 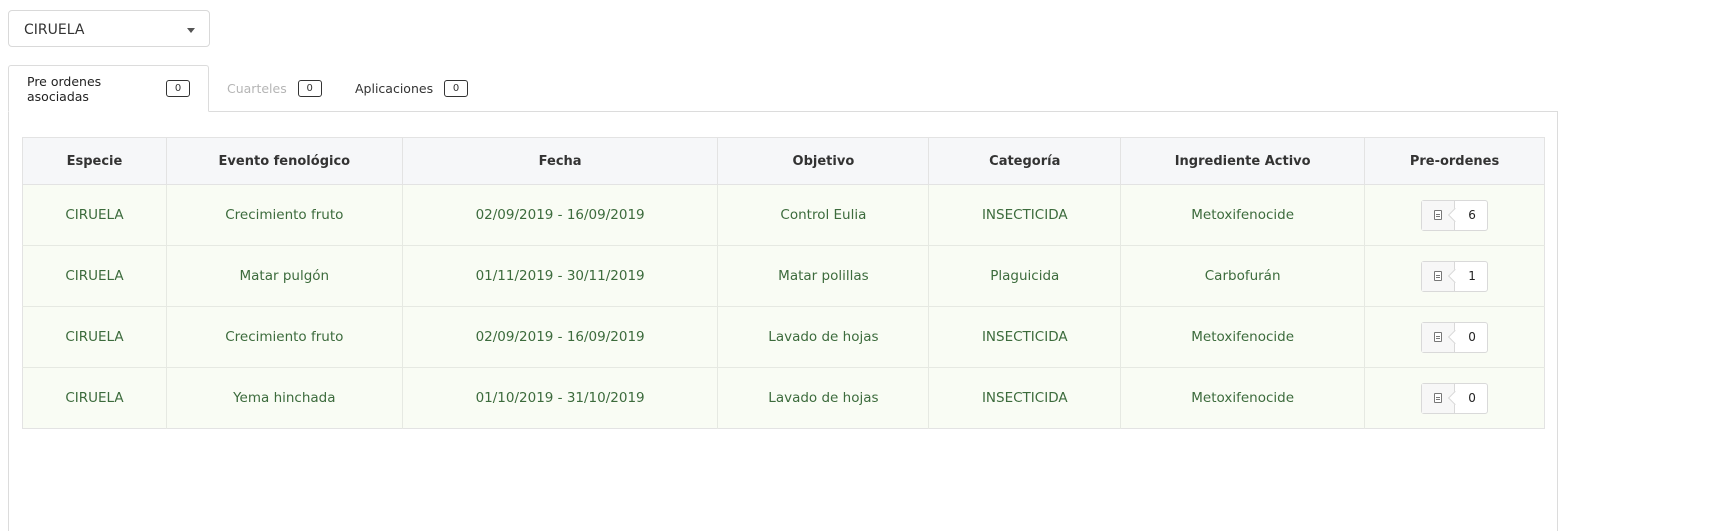 I want to click on cell-categoria: Plaguicida, so click(x=1025, y=276).